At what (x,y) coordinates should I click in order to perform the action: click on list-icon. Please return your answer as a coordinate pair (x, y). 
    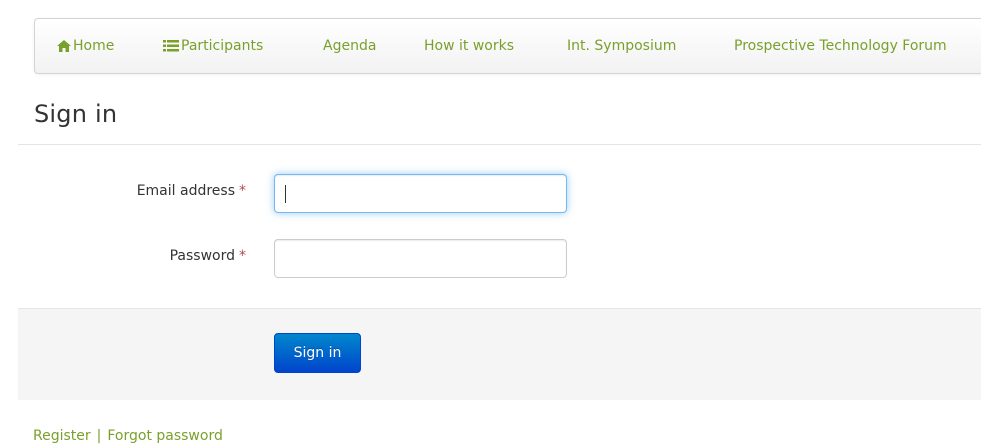
    Looking at the image, I should click on (171, 46).